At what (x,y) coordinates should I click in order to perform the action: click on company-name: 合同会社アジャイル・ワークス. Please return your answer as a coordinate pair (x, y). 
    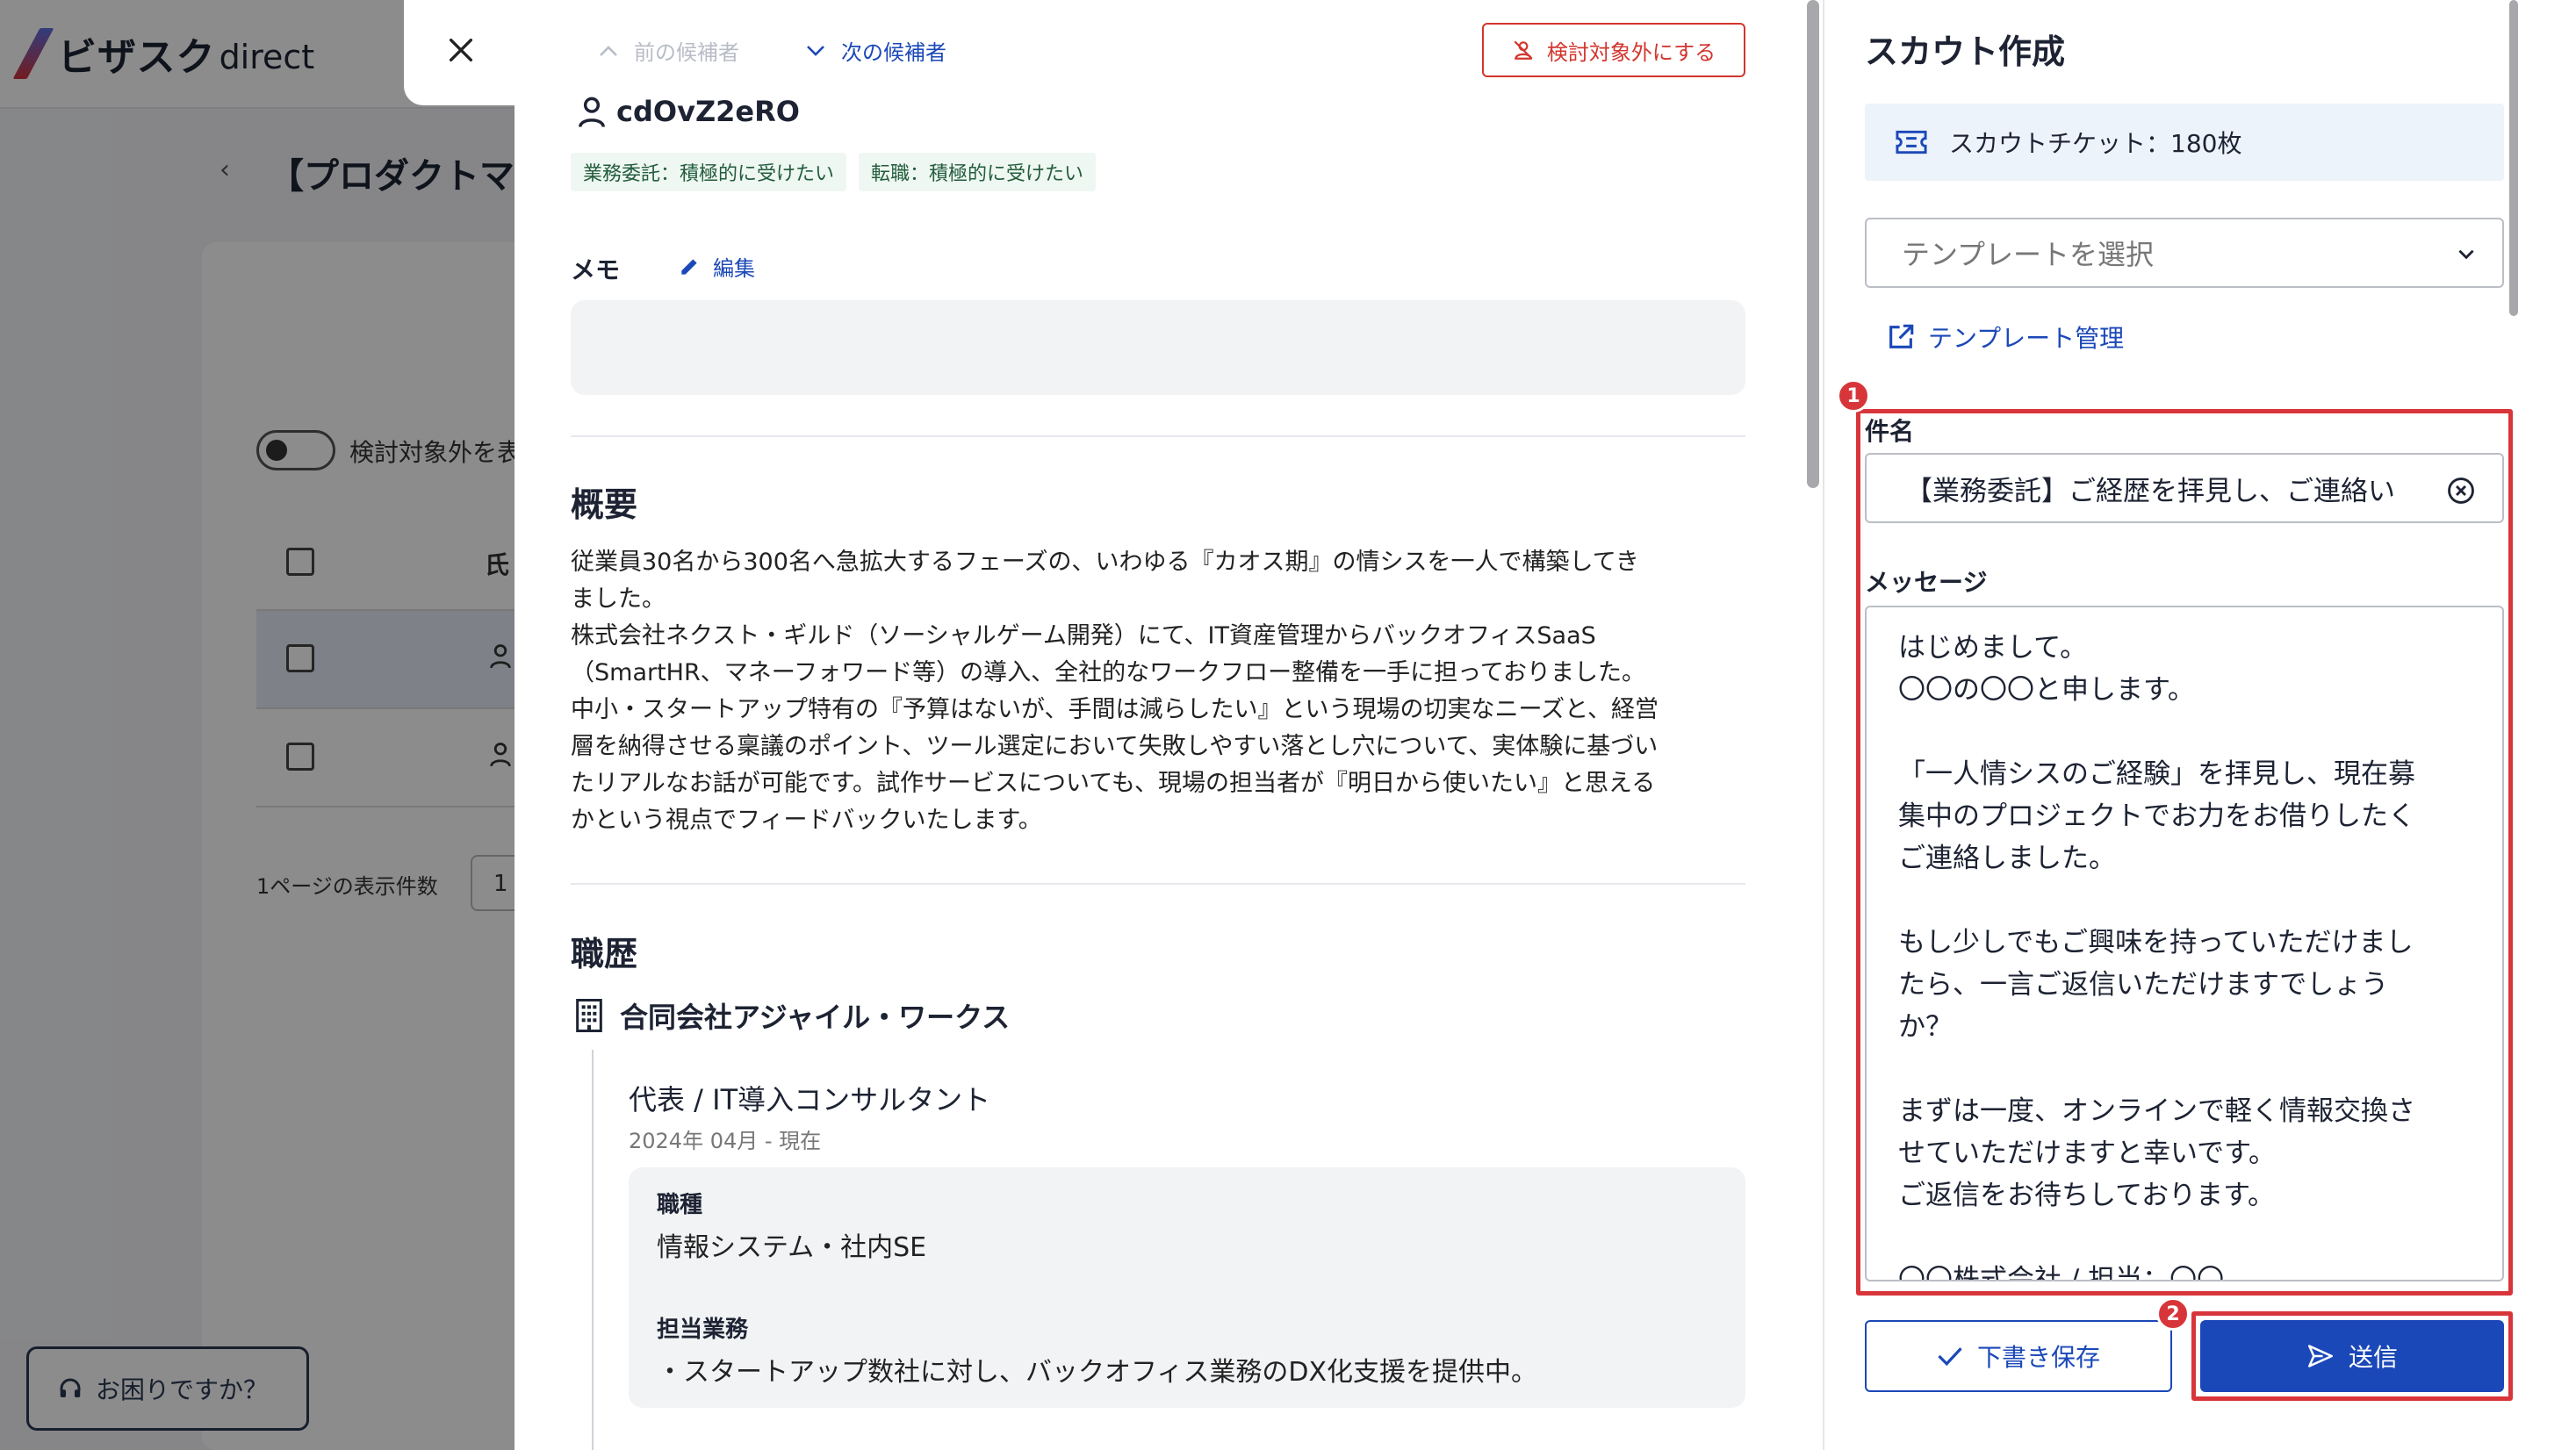
    Looking at the image, I should click on (792, 1015).